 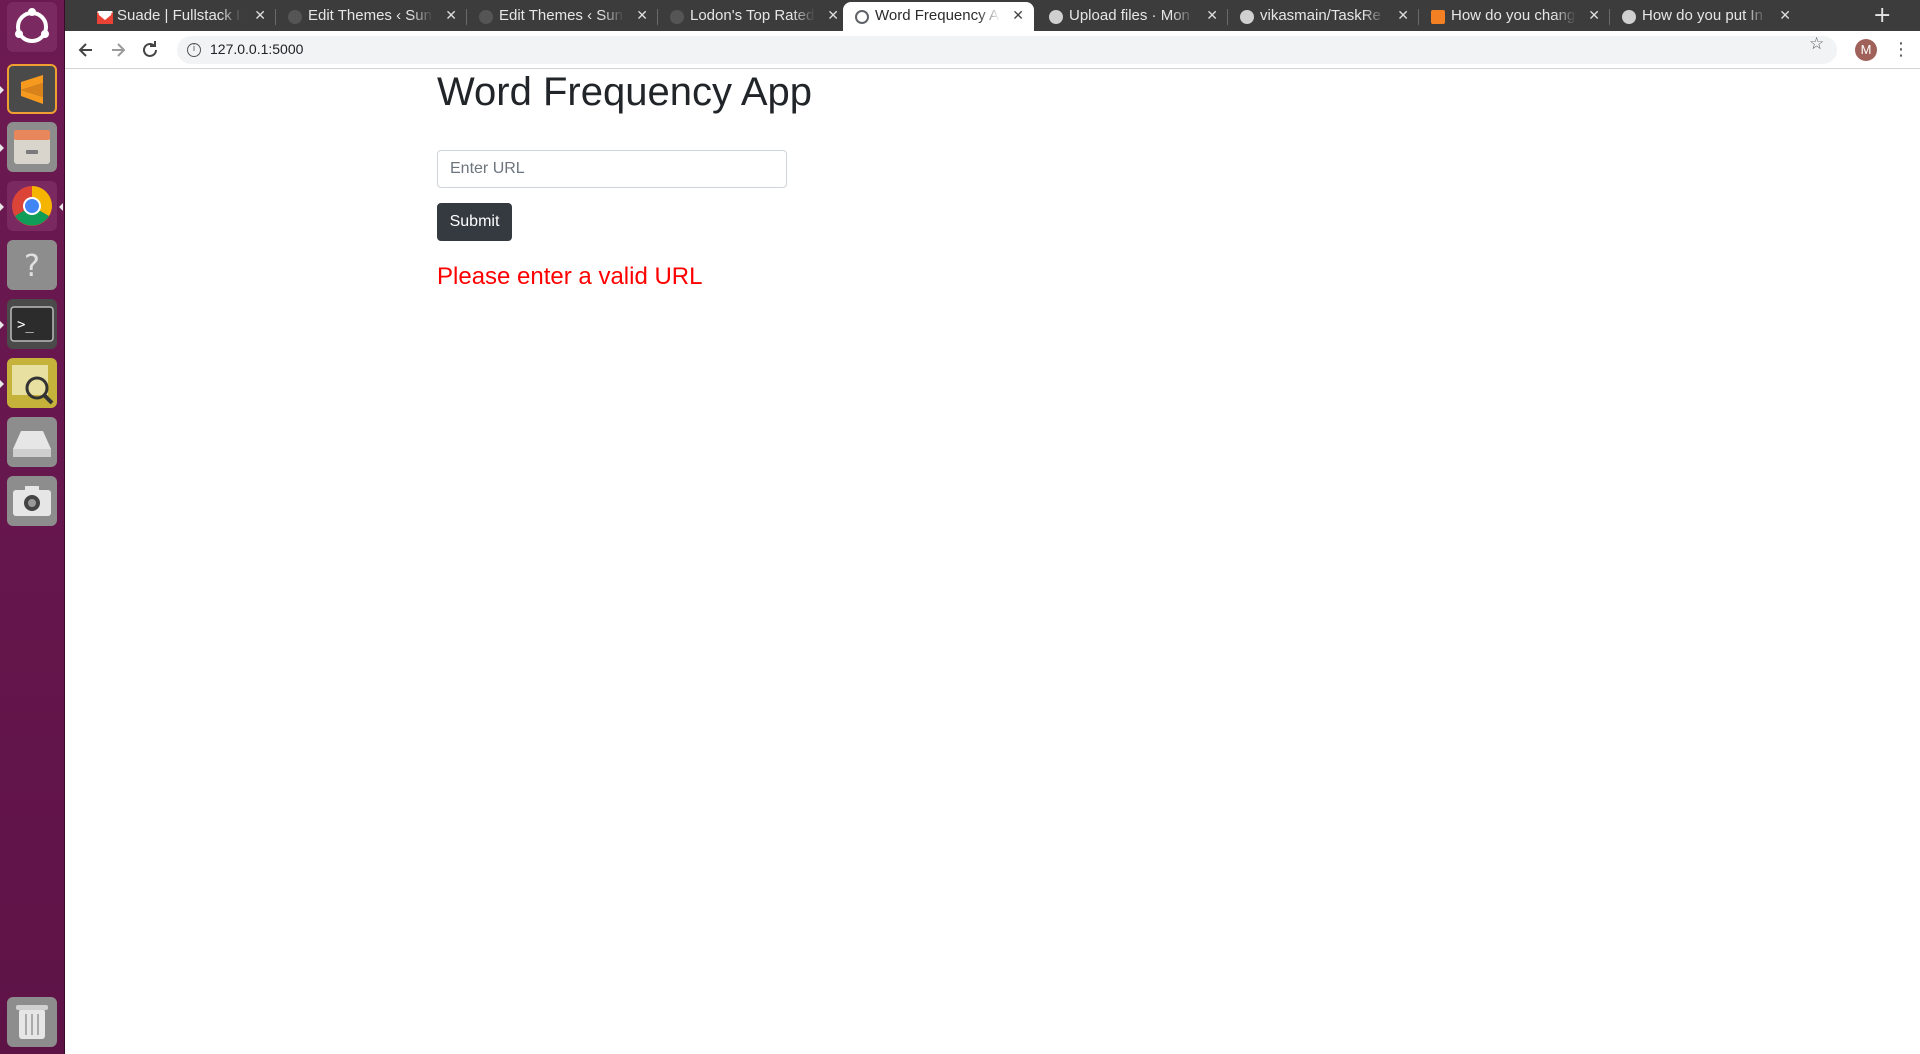 What do you see at coordinates (1438, 17) in the screenshot?
I see `stackoverflow-icon` at bounding box center [1438, 17].